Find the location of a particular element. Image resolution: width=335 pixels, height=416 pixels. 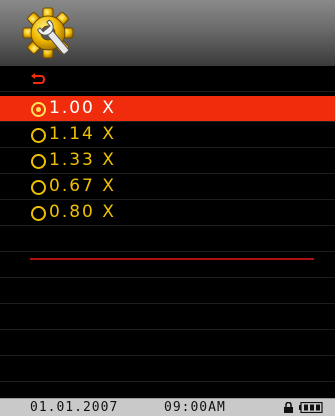

speed-option-label: 1.00 X is located at coordinates (82, 108).